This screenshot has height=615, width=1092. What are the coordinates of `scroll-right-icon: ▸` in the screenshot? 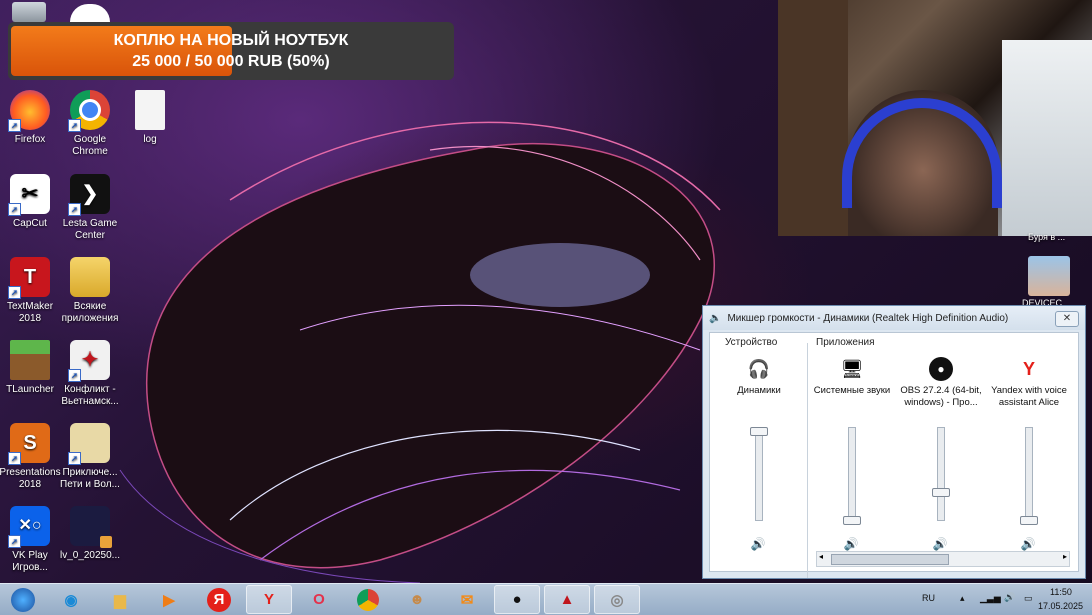 It's located at (1065, 556).